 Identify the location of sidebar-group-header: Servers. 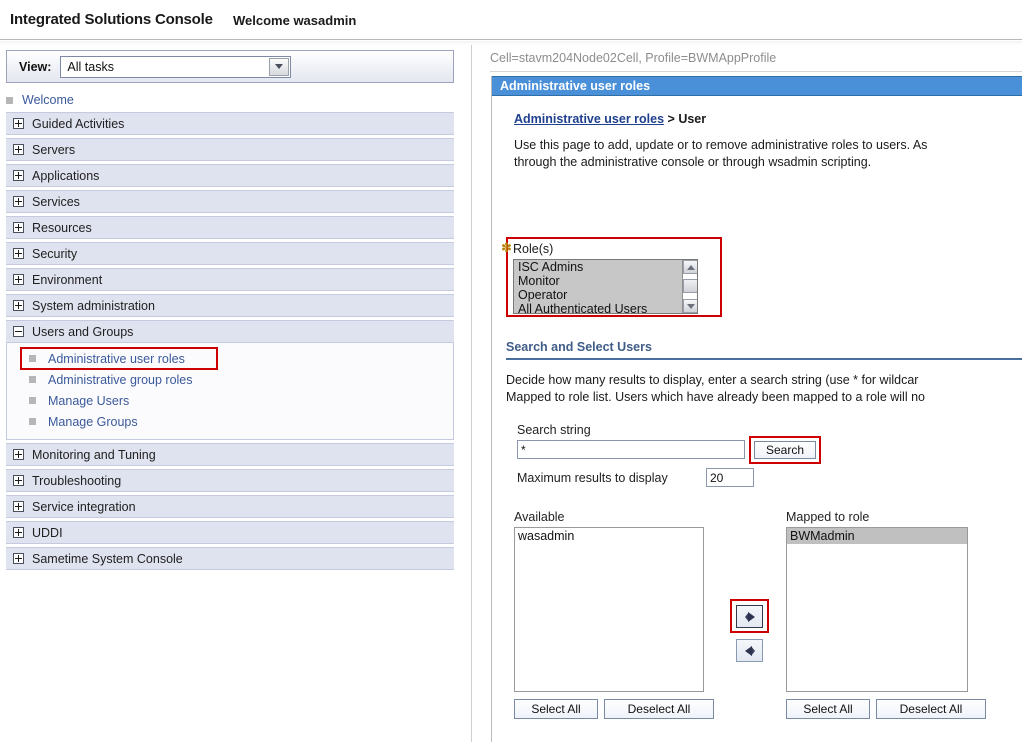
(230, 149).